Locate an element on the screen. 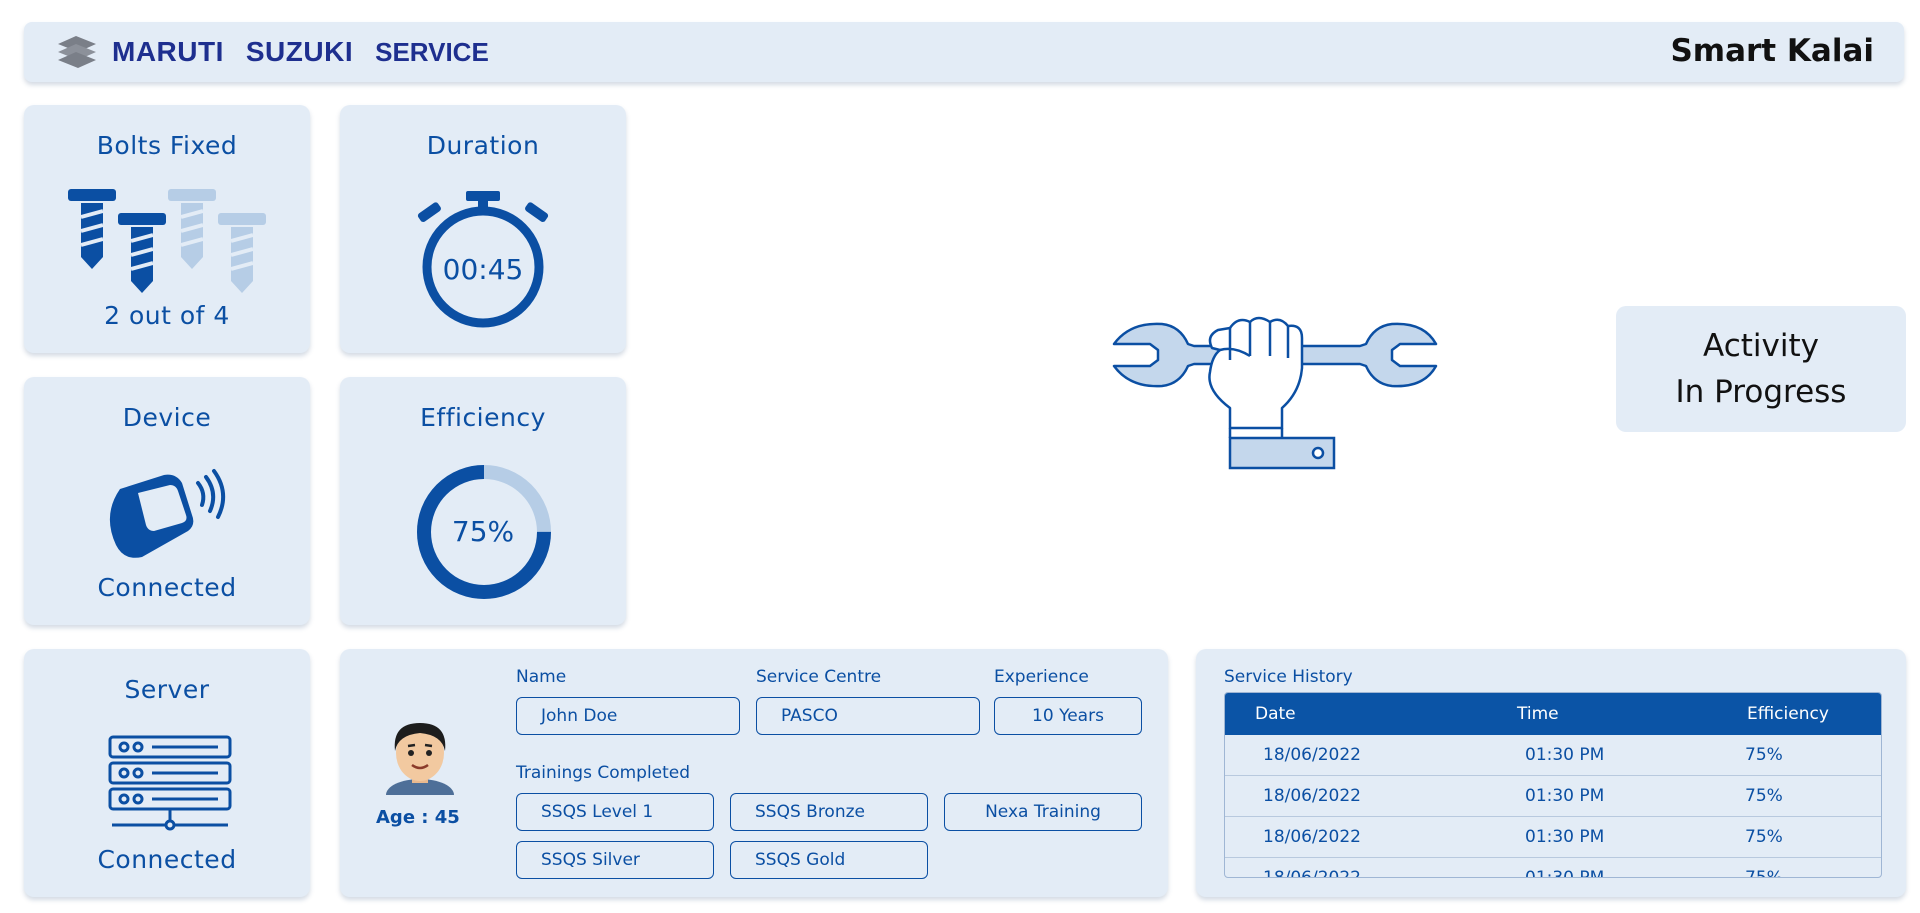  server-icon is located at coordinates (170, 783).